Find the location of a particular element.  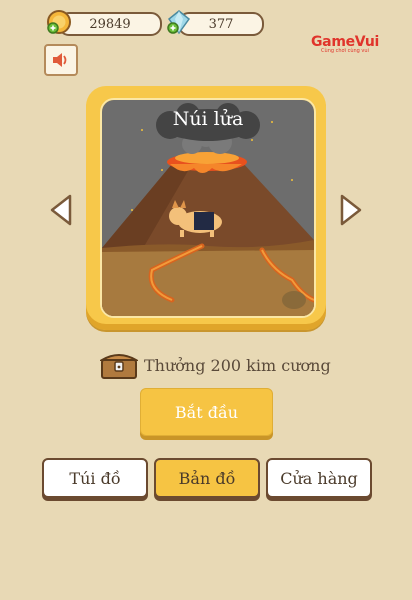

start-button: Bắt đầu is located at coordinates (206, 412).